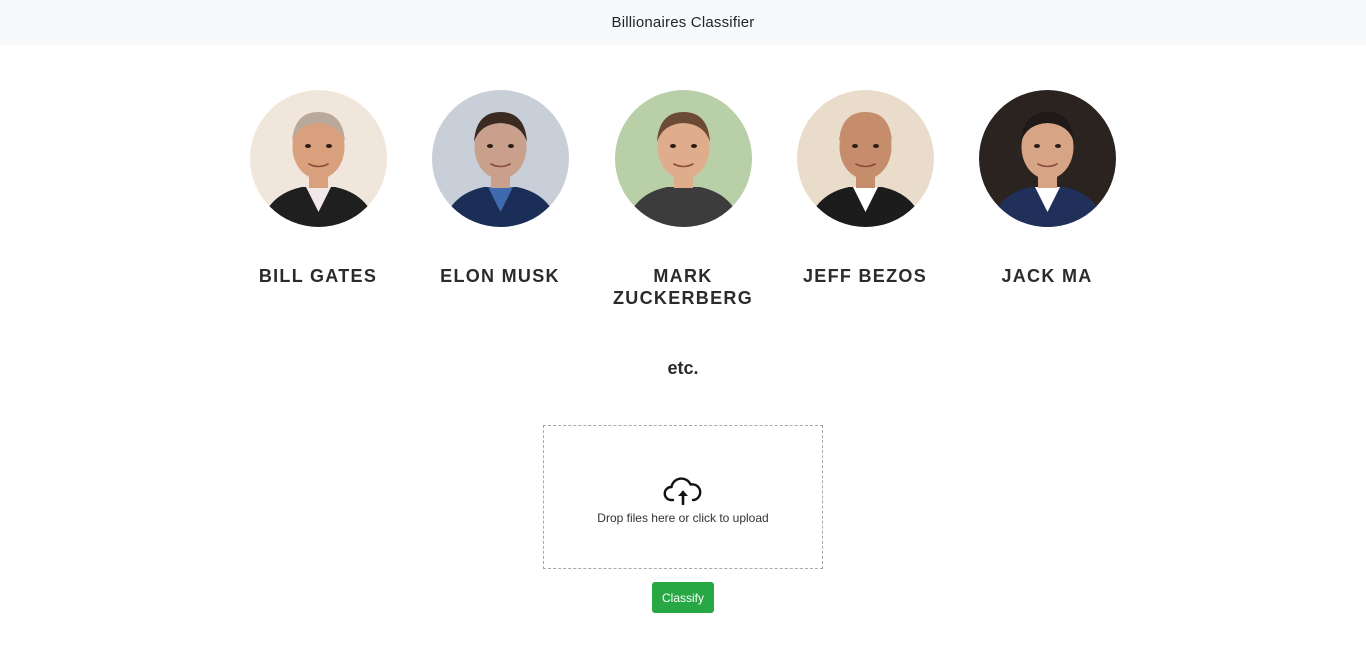 This screenshot has height=656, width=1366. Describe the element at coordinates (683, 518) in the screenshot. I see `dropzone-text: Drop files here or click to upload` at that location.